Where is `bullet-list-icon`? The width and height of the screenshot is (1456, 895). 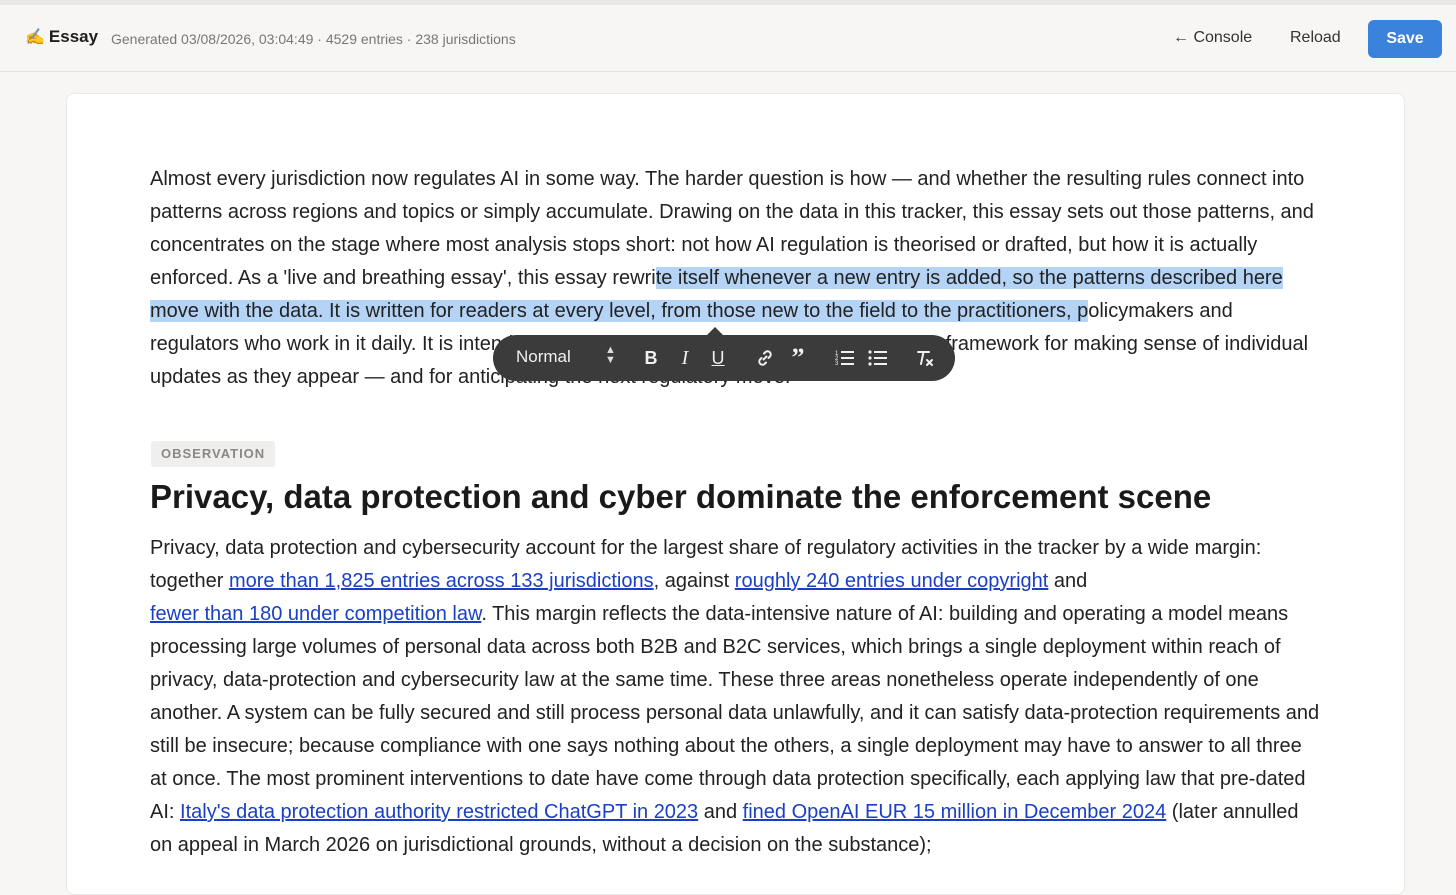 bullet-list-icon is located at coordinates (878, 358).